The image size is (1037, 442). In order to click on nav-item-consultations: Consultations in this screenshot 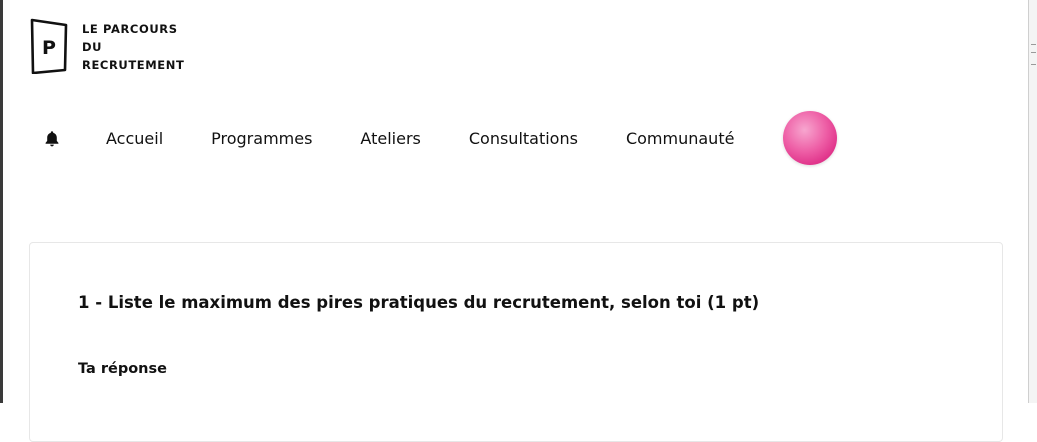, I will do `click(523, 138)`.